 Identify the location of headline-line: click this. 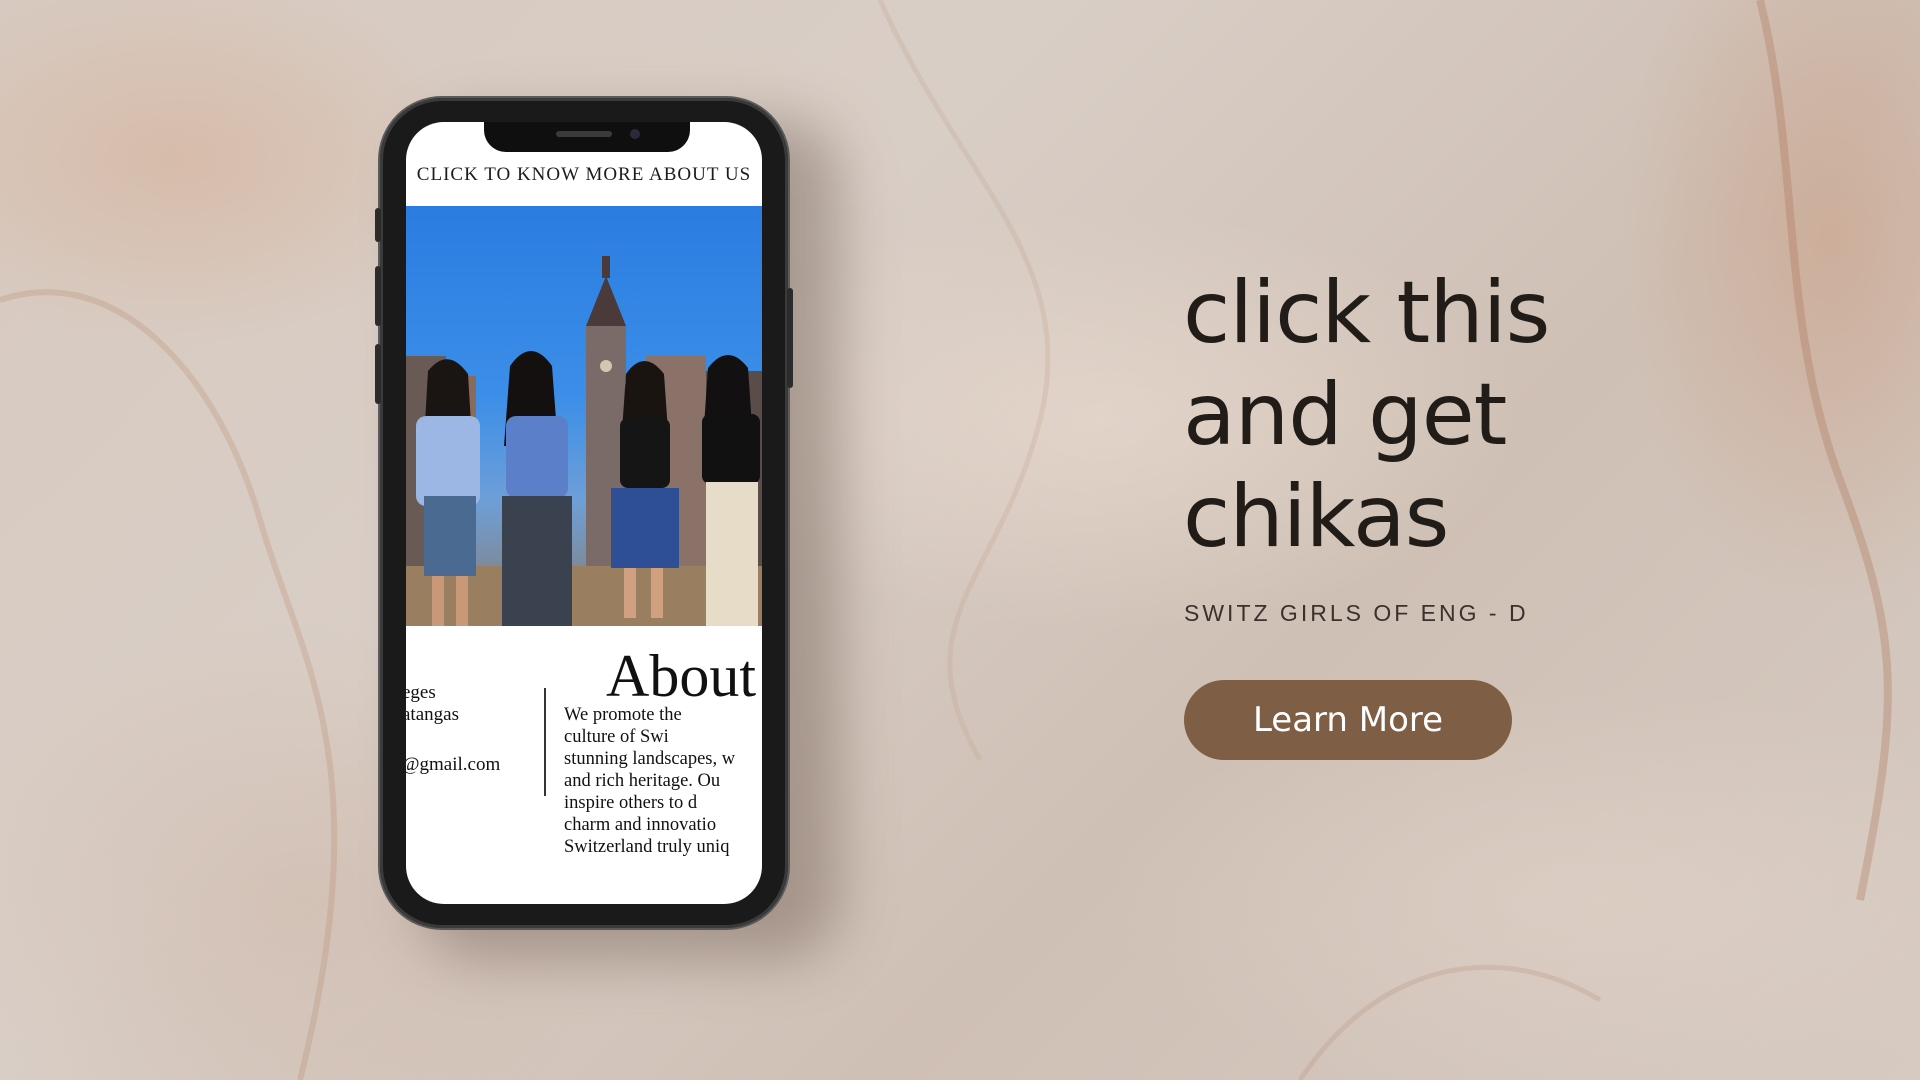
(1366, 313).